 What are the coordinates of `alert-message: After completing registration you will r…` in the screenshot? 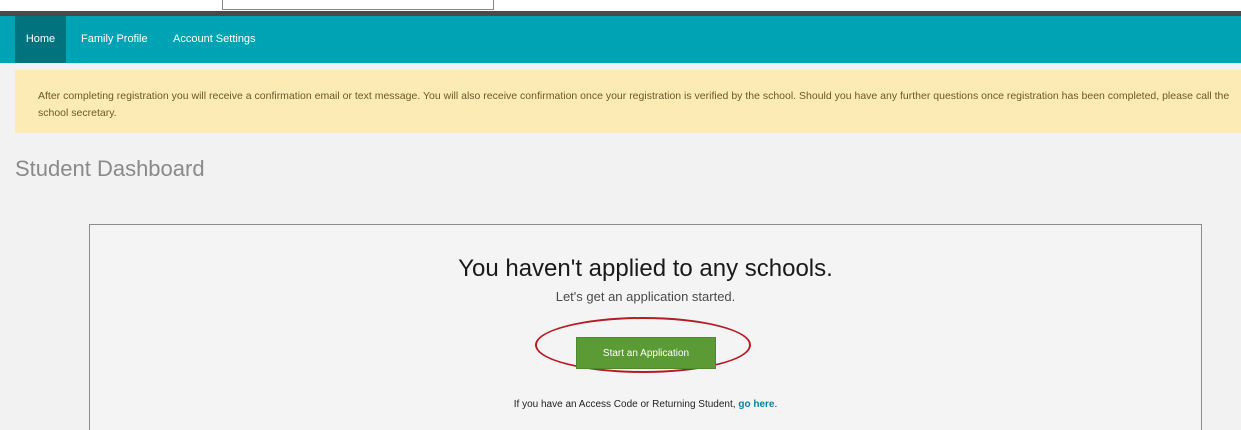 It's located at (634, 104).